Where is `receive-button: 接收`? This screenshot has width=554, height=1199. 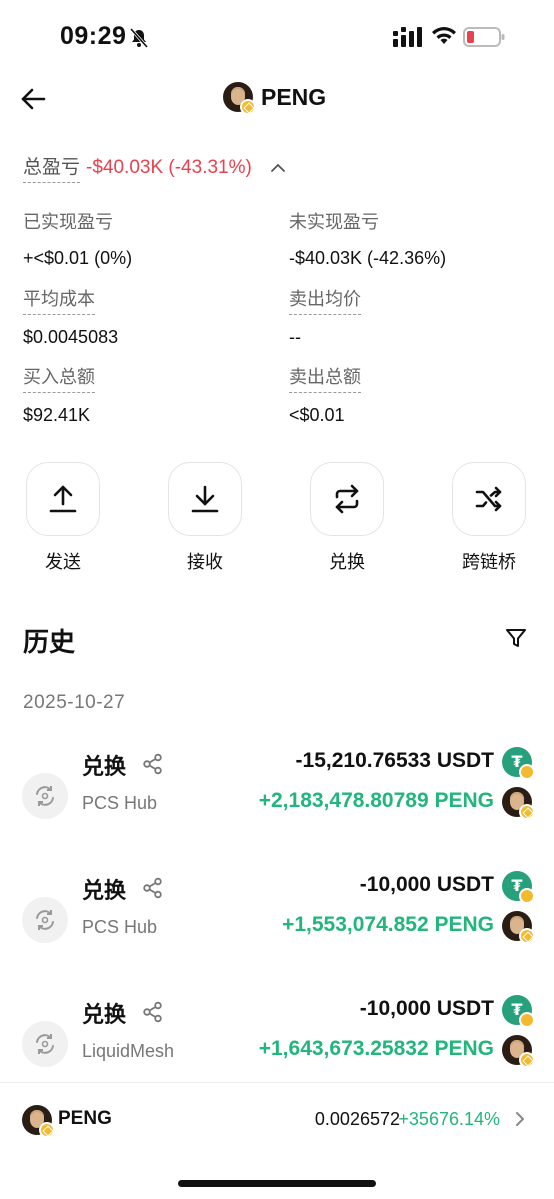 receive-button: 接收 is located at coordinates (205, 518).